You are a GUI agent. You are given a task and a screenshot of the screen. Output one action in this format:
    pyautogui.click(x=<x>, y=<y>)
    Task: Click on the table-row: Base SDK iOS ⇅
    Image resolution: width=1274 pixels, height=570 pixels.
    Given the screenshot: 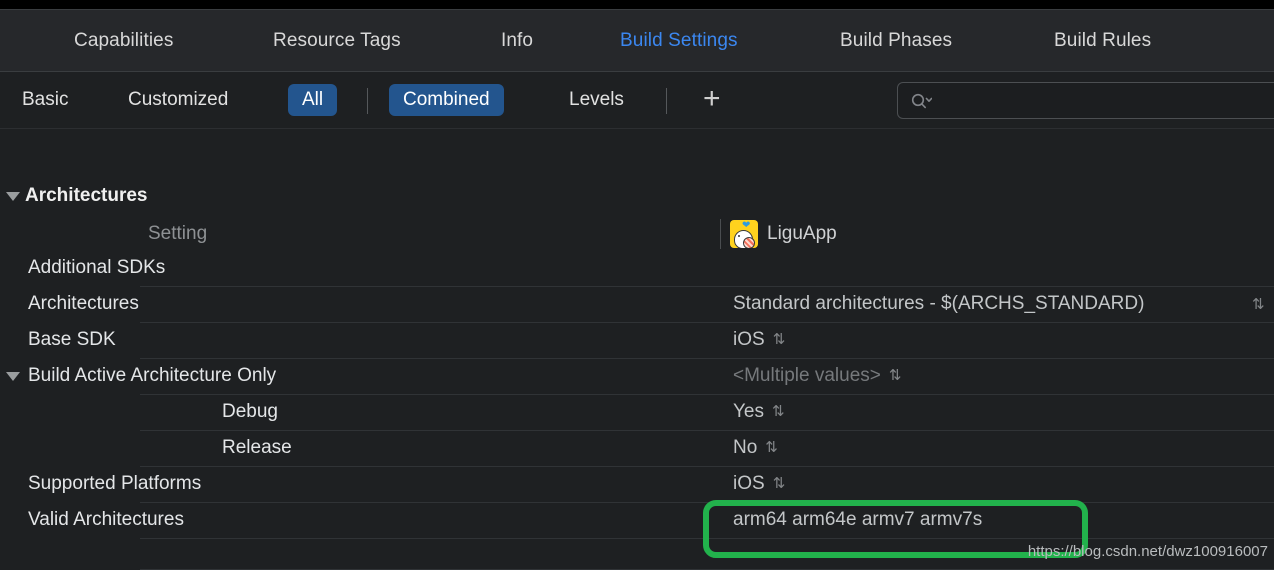 What is the action you would take?
    pyautogui.click(x=637, y=341)
    